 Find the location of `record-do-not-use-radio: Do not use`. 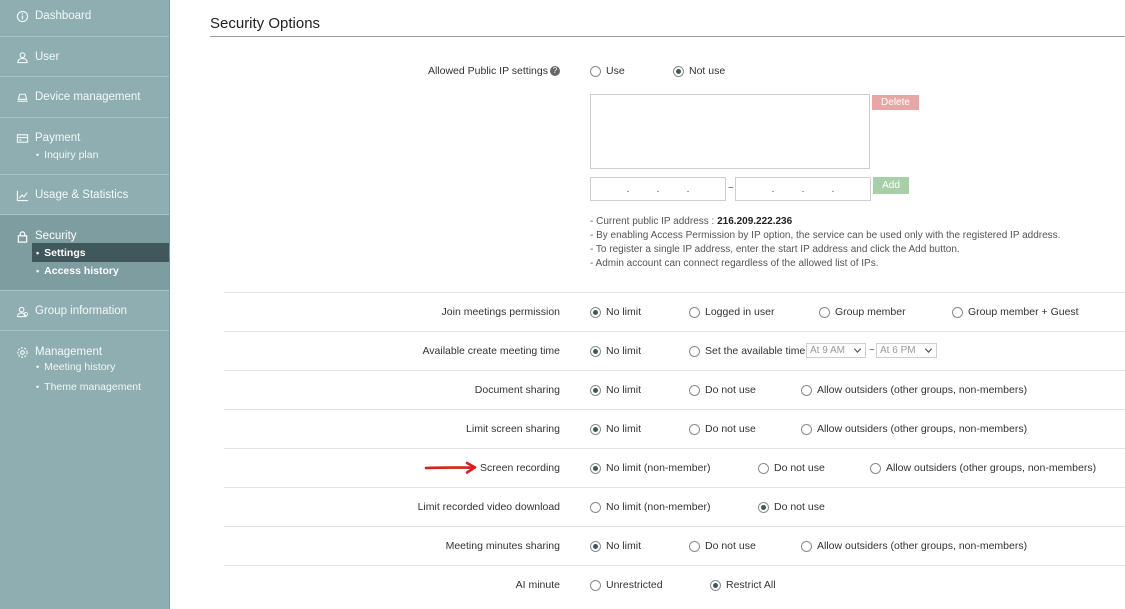

record-do-not-use-radio: Do not use is located at coordinates (791, 468).